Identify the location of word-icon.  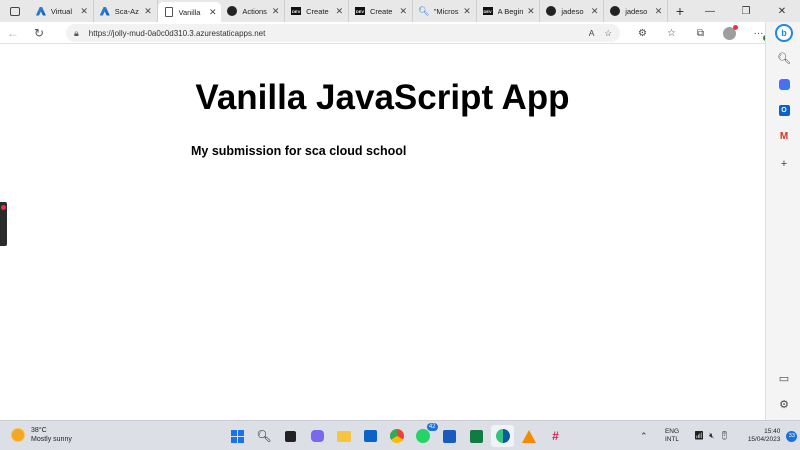
(449, 436).